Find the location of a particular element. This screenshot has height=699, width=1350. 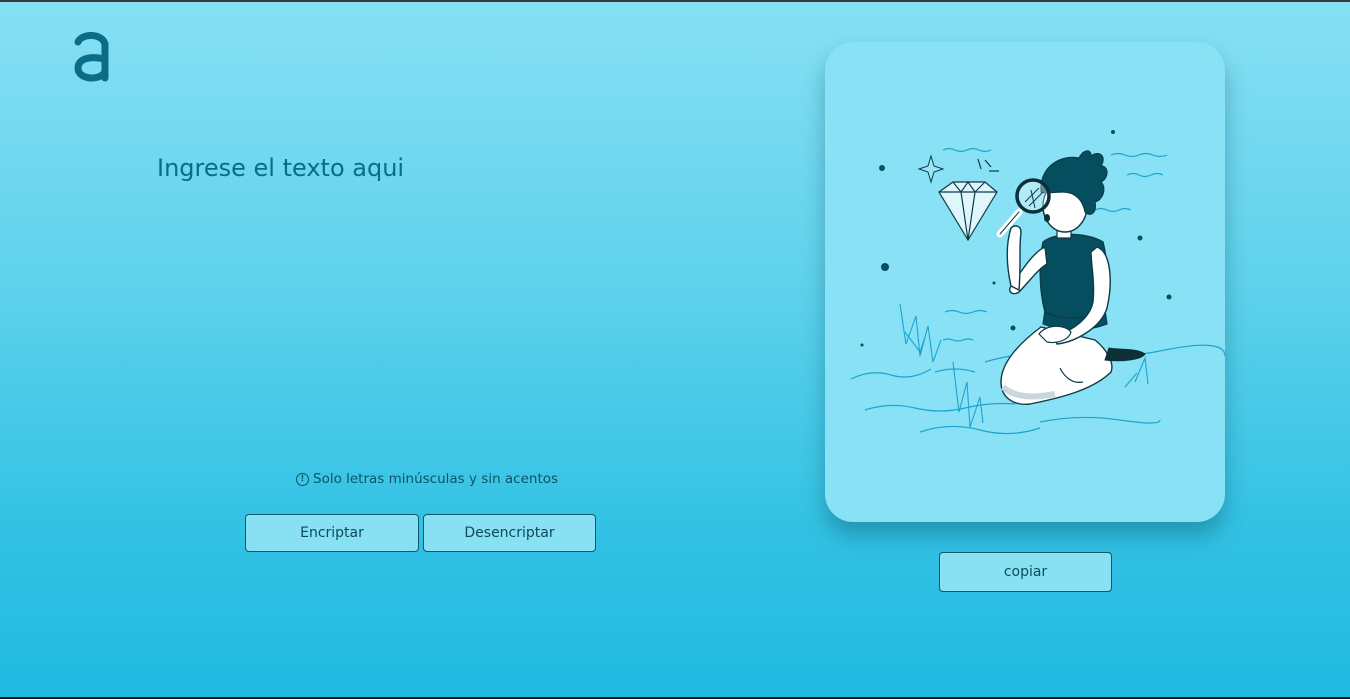

encrypt-button: Encriptar is located at coordinates (332, 533).